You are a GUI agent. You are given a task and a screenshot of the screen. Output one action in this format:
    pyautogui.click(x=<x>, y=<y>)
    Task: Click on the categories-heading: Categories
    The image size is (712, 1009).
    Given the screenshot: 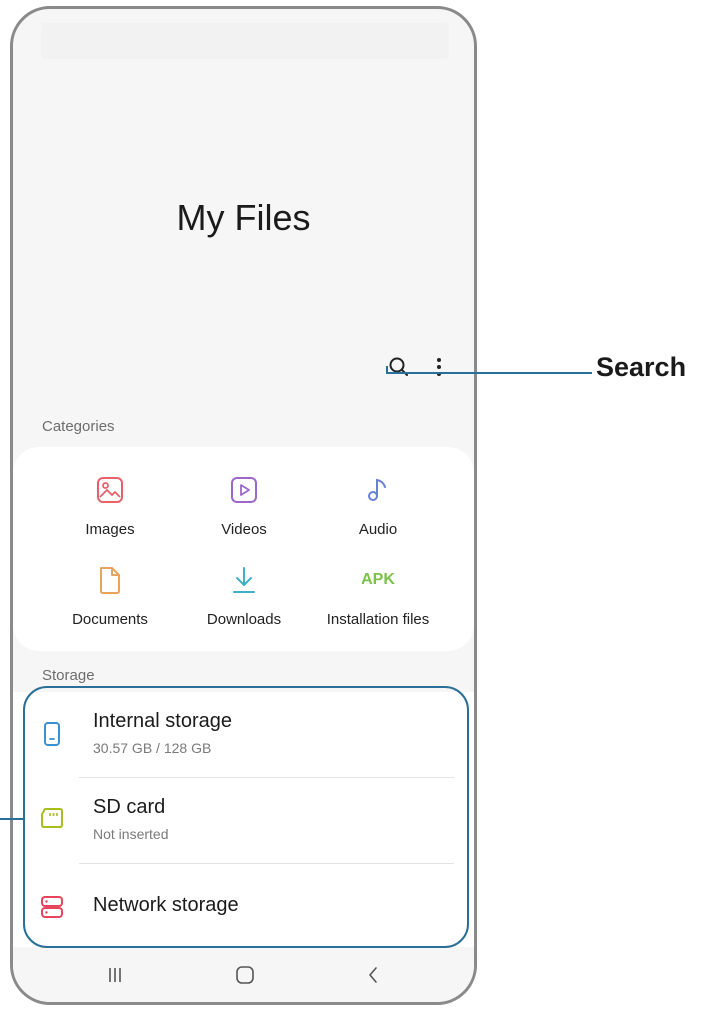 What is the action you would take?
    pyautogui.click(x=78, y=426)
    